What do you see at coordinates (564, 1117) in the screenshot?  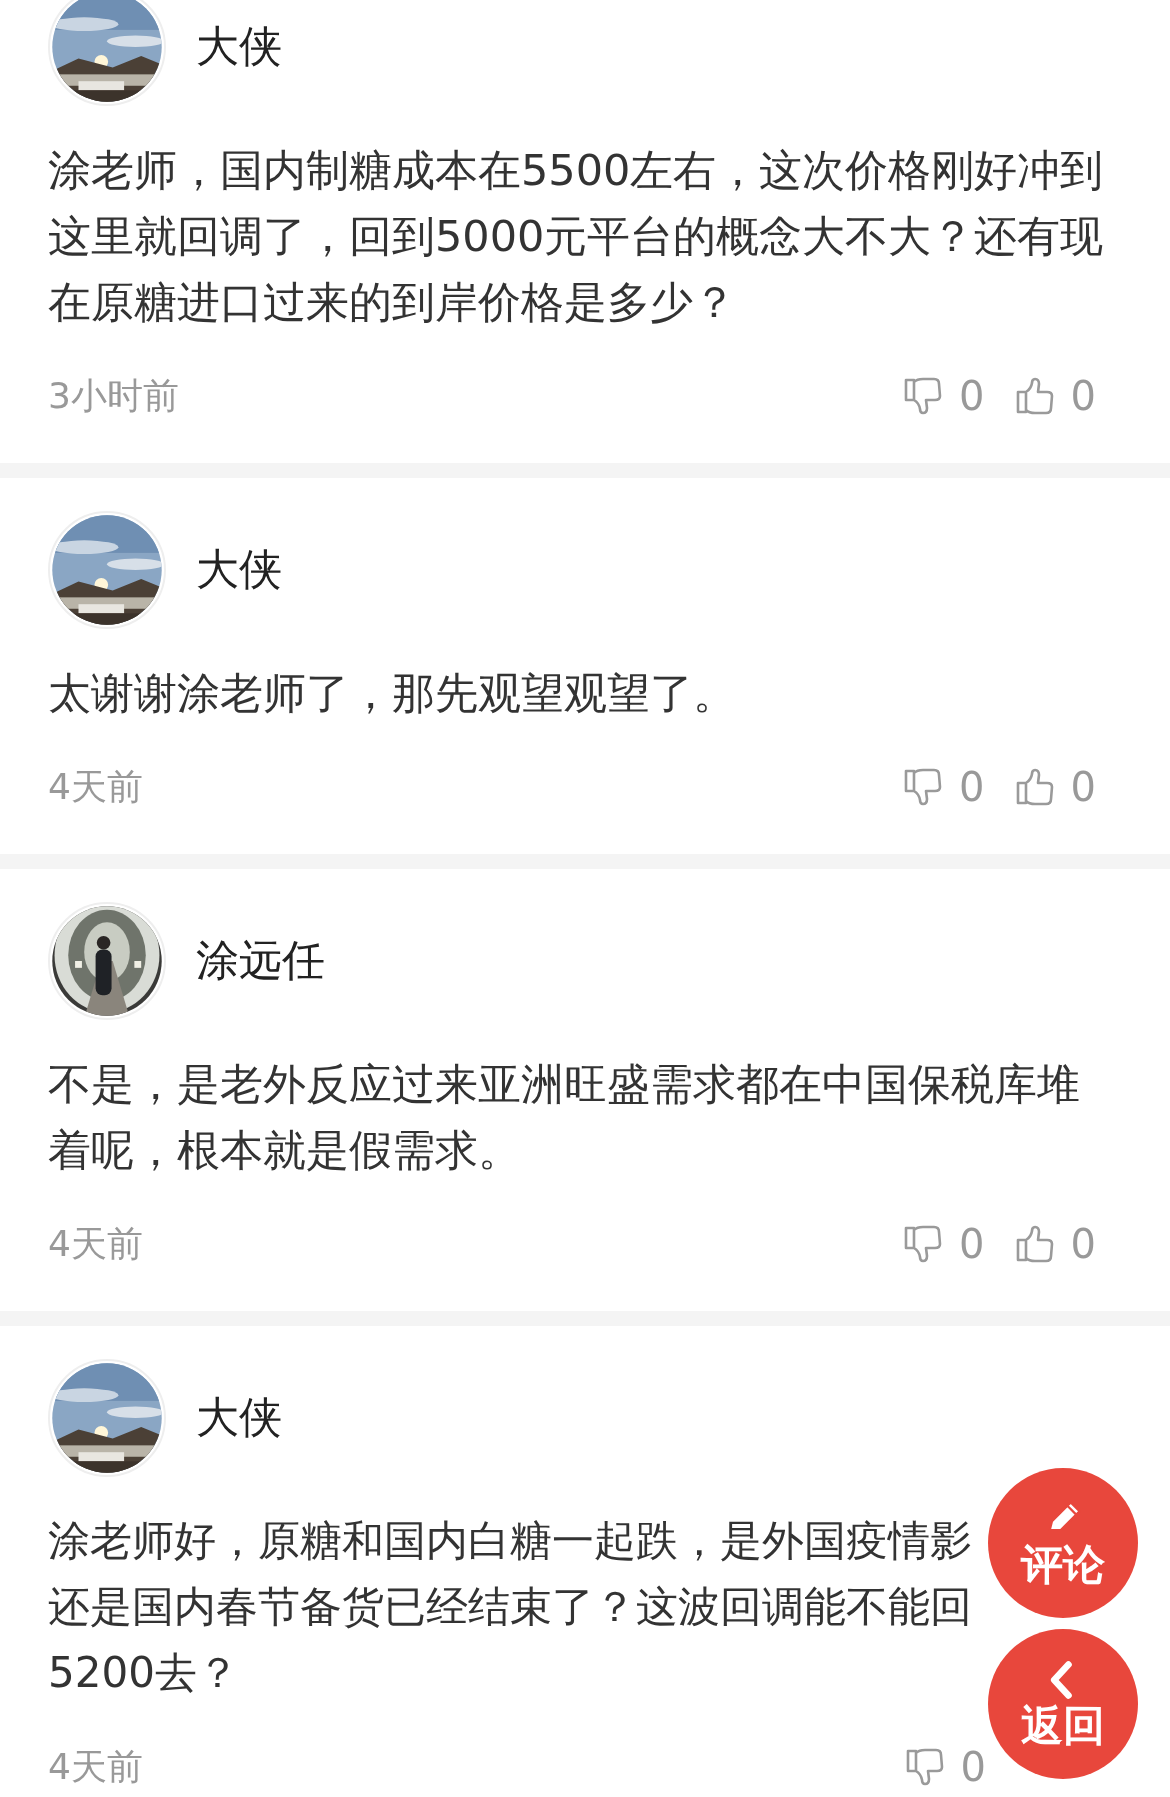 I see `comment-text: 不是，是老外反应过来亚洲旺盛需求都在中国保税库堆着呢，根本就是假需求。` at bounding box center [564, 1117].